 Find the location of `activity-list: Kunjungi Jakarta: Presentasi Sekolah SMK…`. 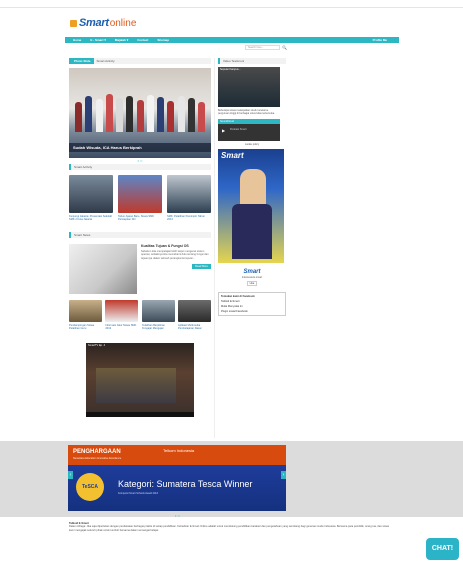

activity-list: Kunjungi Jakarta: Presentasi Sekolah SMK… is located at coordinates (140, 201).